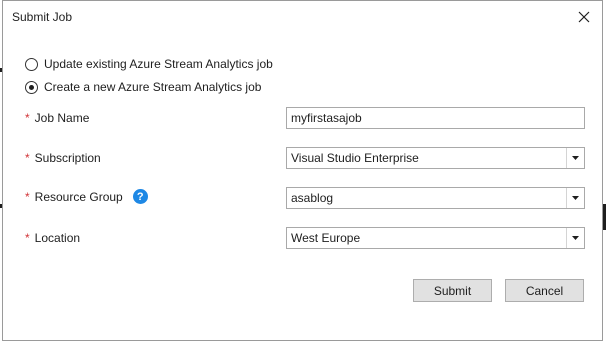 This screenshot has width=606, height=343. I want to click on job-name-value: myfirstasajob, so click(326, 118).